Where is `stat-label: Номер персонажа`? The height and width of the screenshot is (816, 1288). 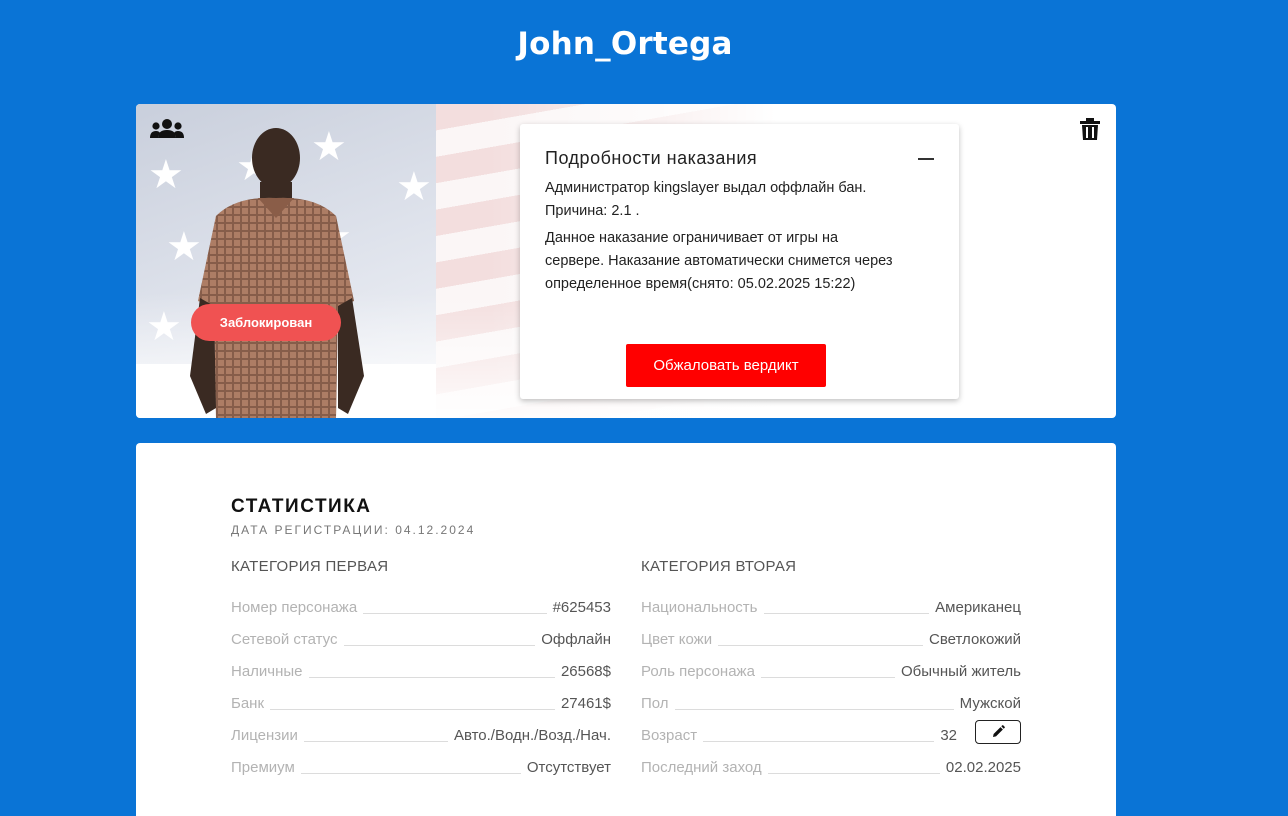
stat-label: Номер персонажа is located at coordinates (294, 607).